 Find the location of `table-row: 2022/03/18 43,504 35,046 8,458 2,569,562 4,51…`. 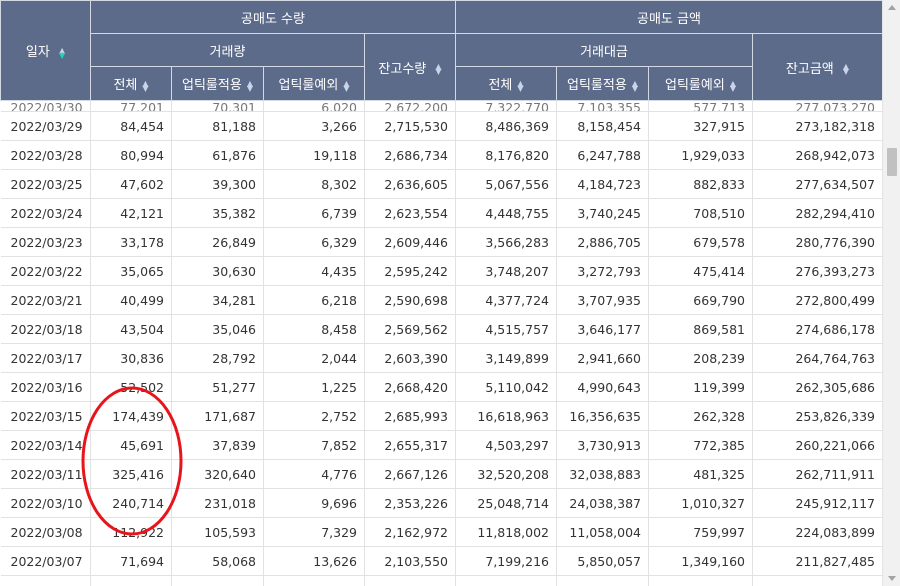

table-row: 2022/03/18 43,504 35,046 8,458 2,569,562 4,51… is located at coordinates (441, 329).